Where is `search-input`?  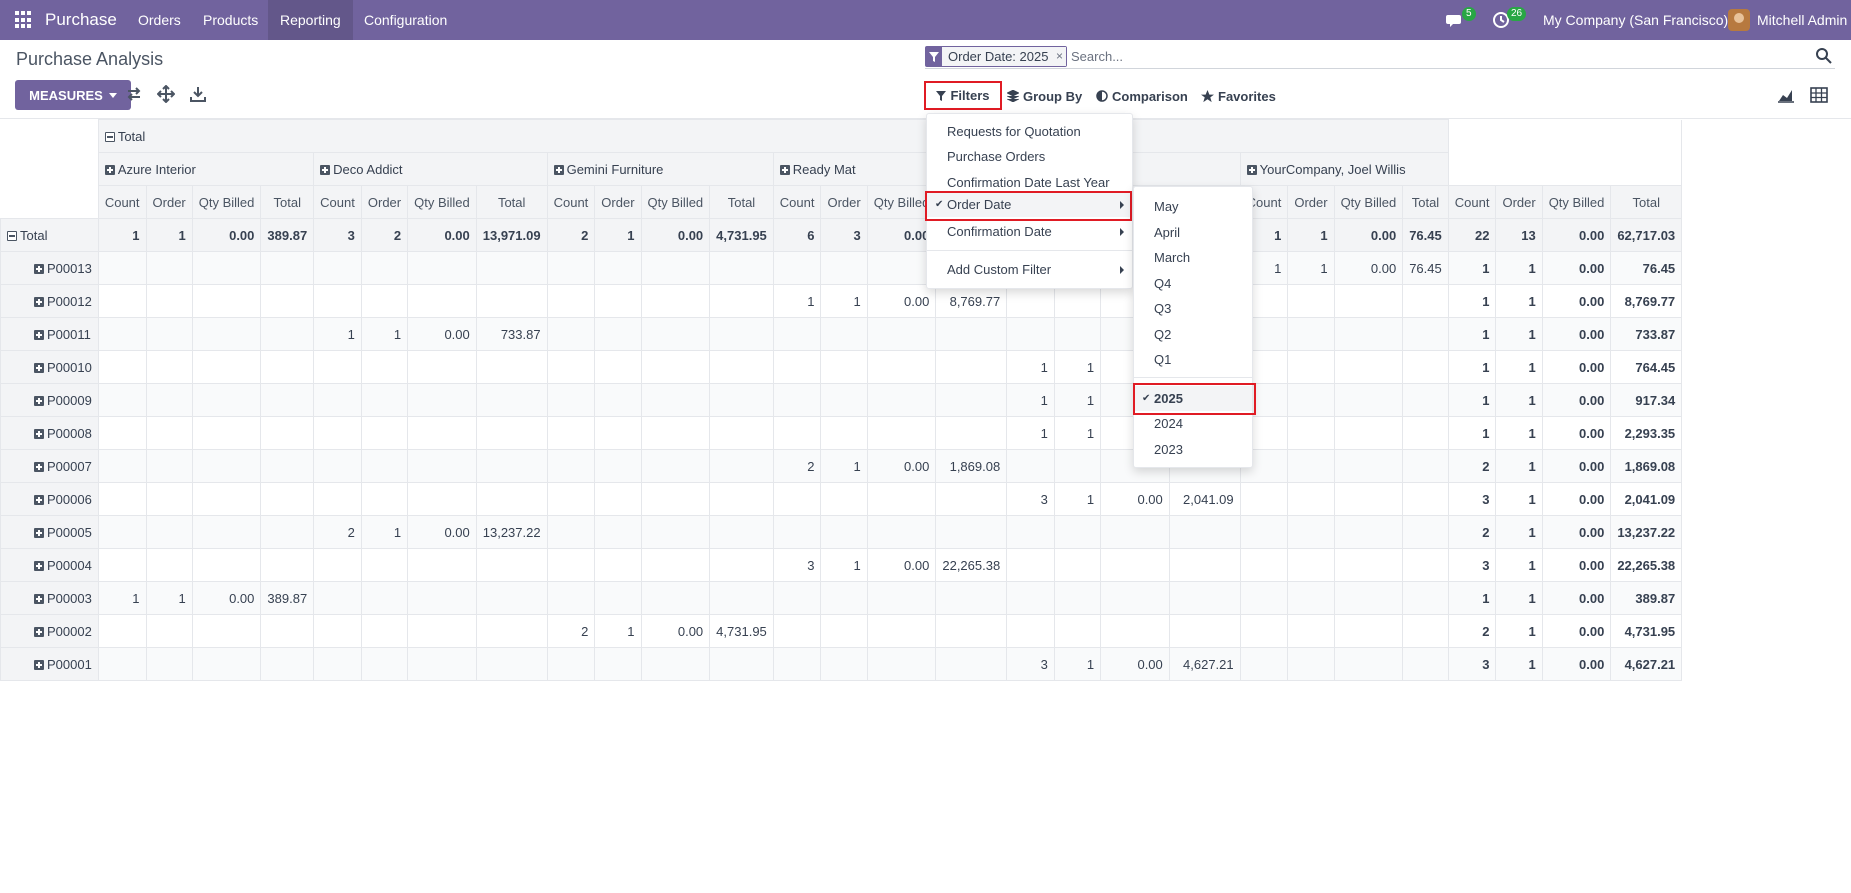
search-input is located at coordinates (1371, 56).